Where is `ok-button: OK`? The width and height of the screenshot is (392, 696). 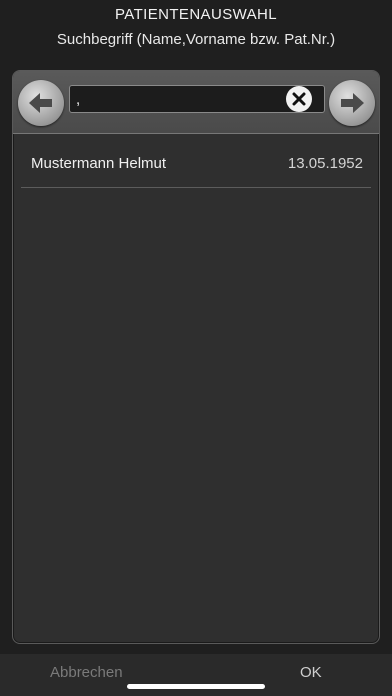 ok-button: OK is located at coordinates (311, 672).